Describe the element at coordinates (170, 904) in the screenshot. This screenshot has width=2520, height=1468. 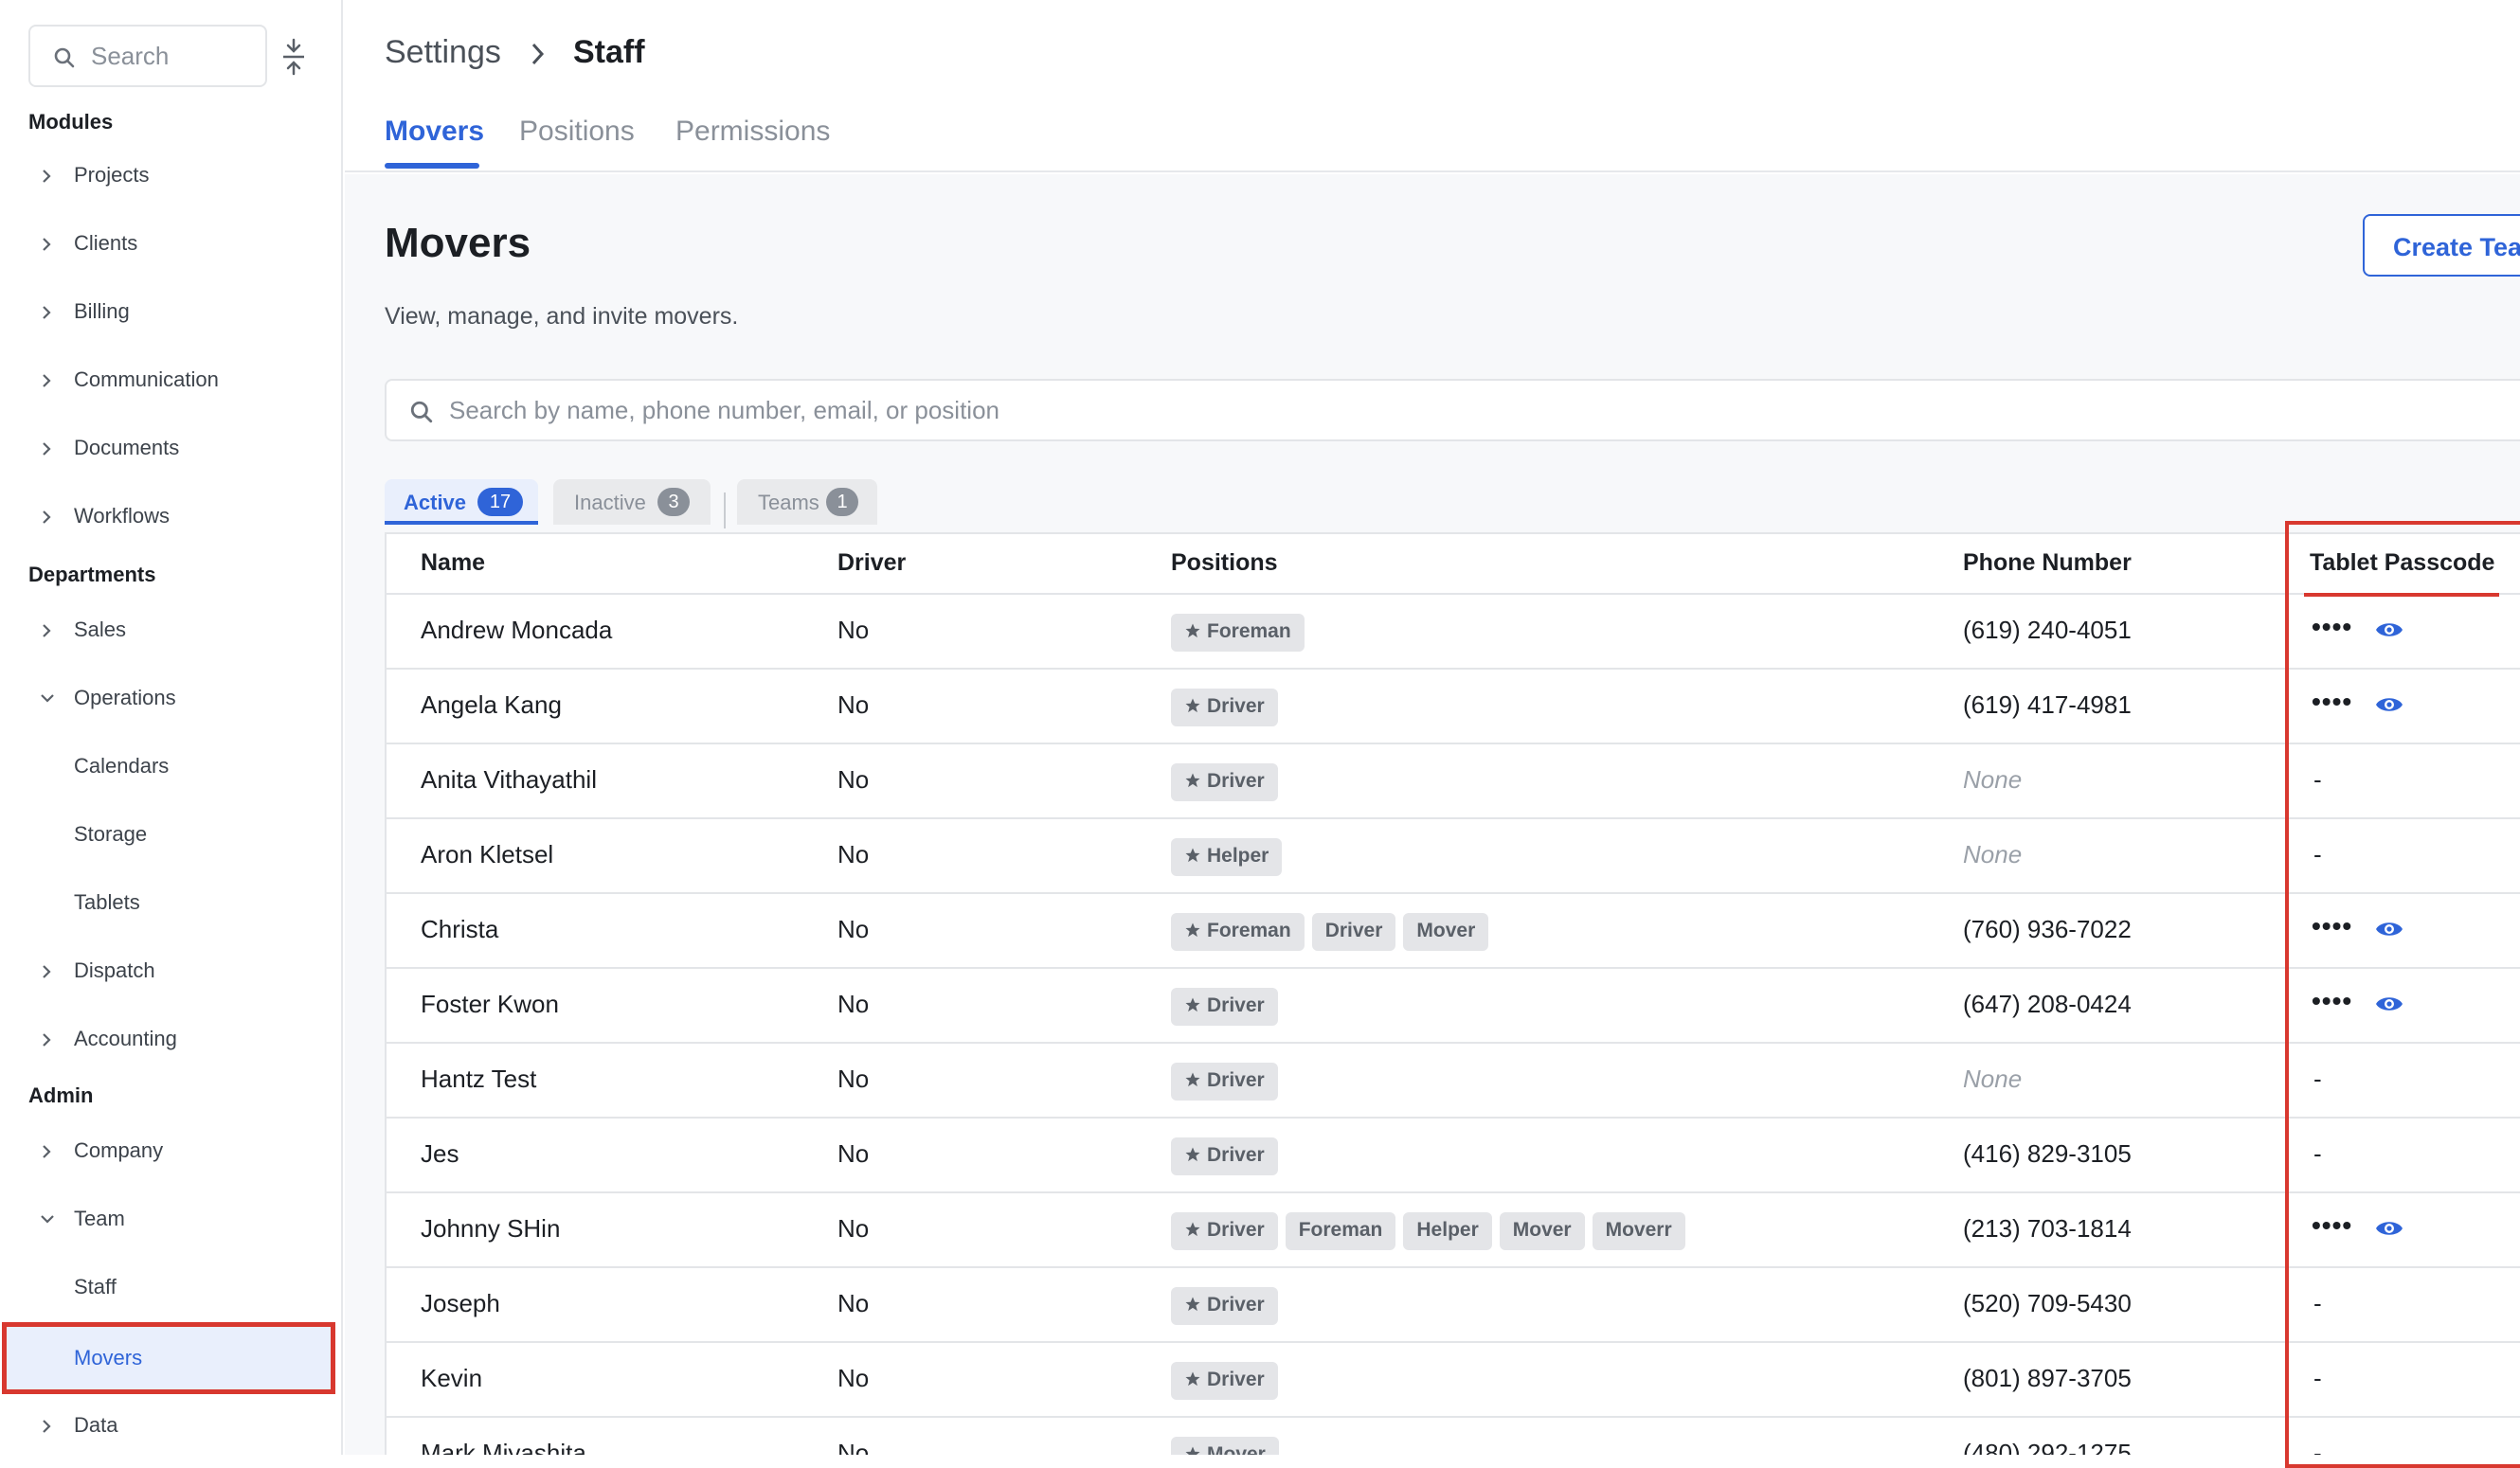
I see `sidebar-item-tablets: Tablets` at that location.